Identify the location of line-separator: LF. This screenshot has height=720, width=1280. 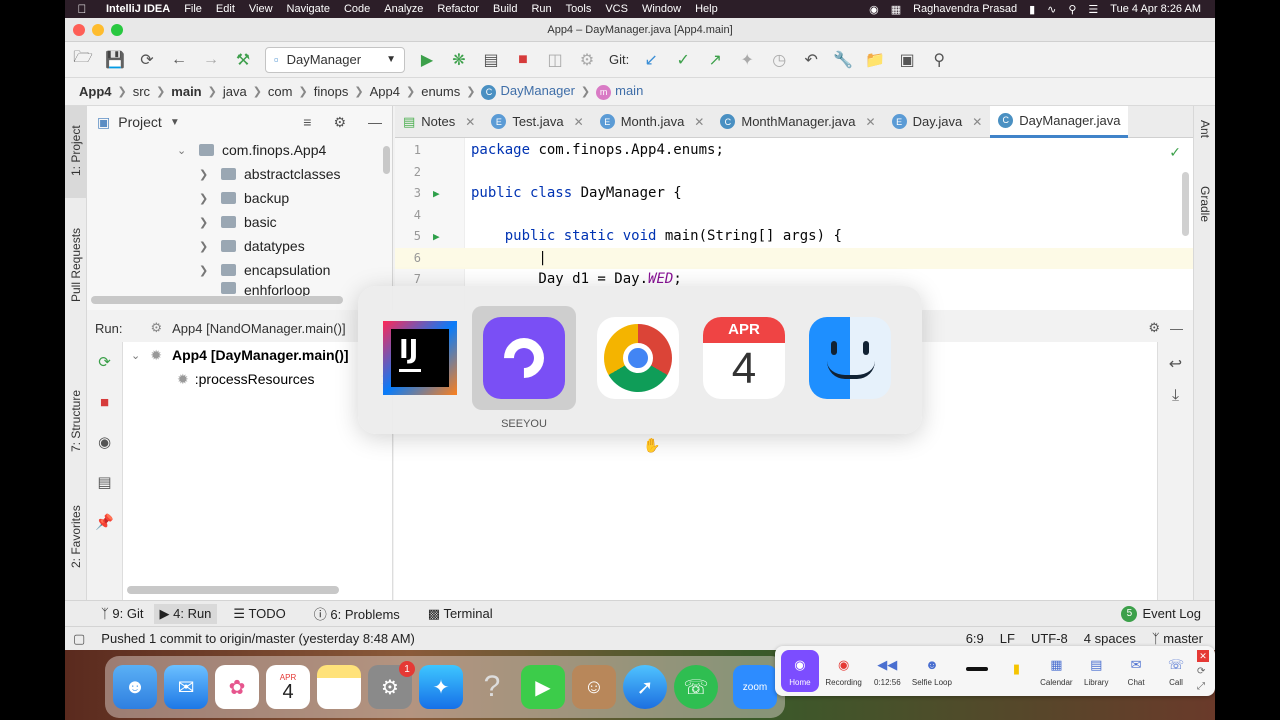
(1007, 638).